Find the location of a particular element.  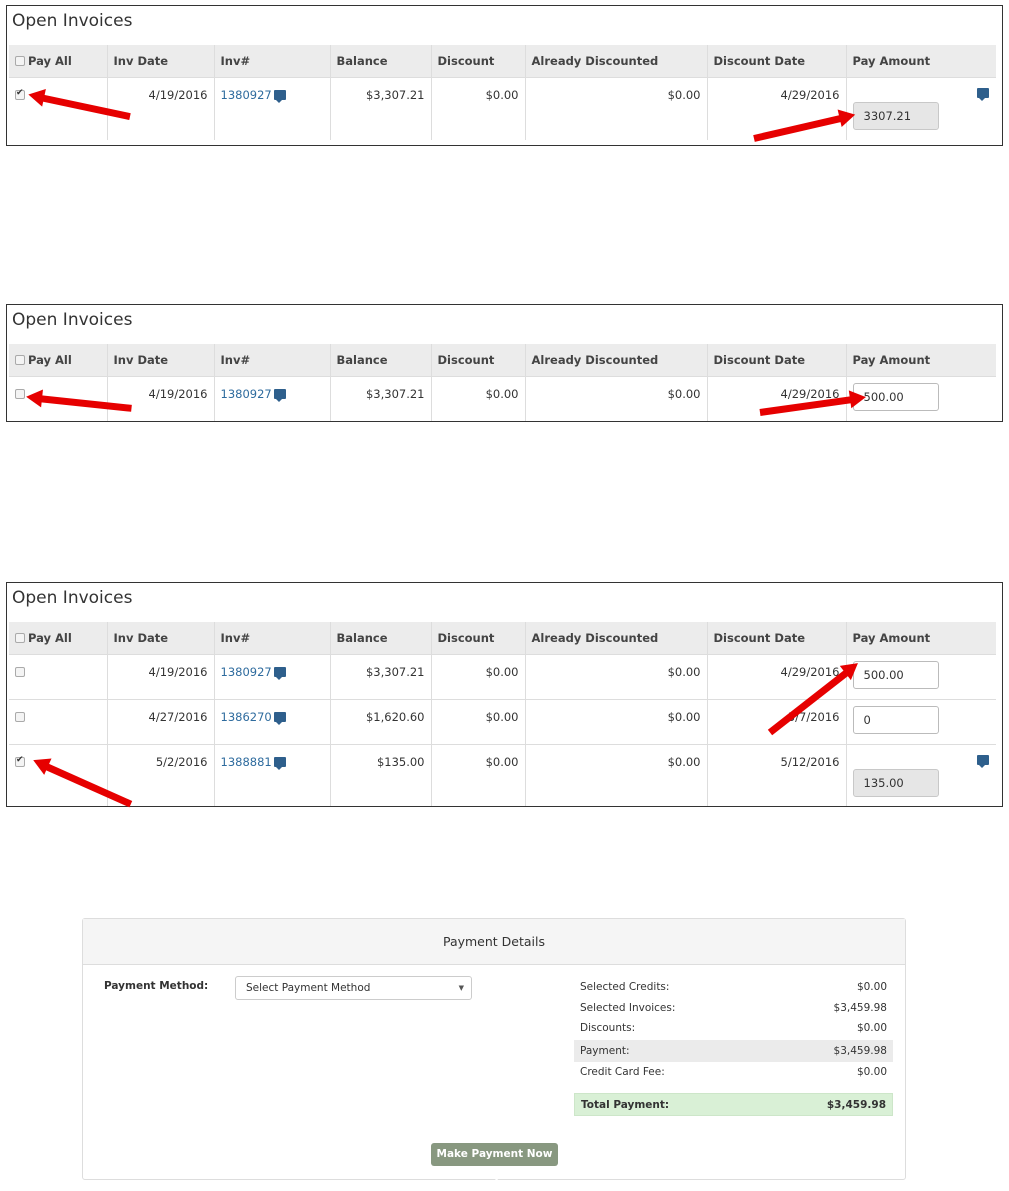

credit-card-fee-value: $0.00 is located at coordinates (871, 1071).